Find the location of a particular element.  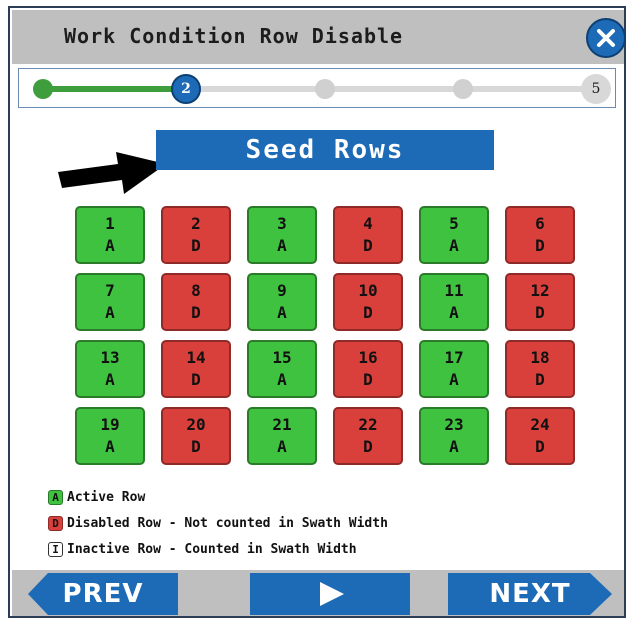

row-cell-13: 13 A is located at coordinates (110, 369).